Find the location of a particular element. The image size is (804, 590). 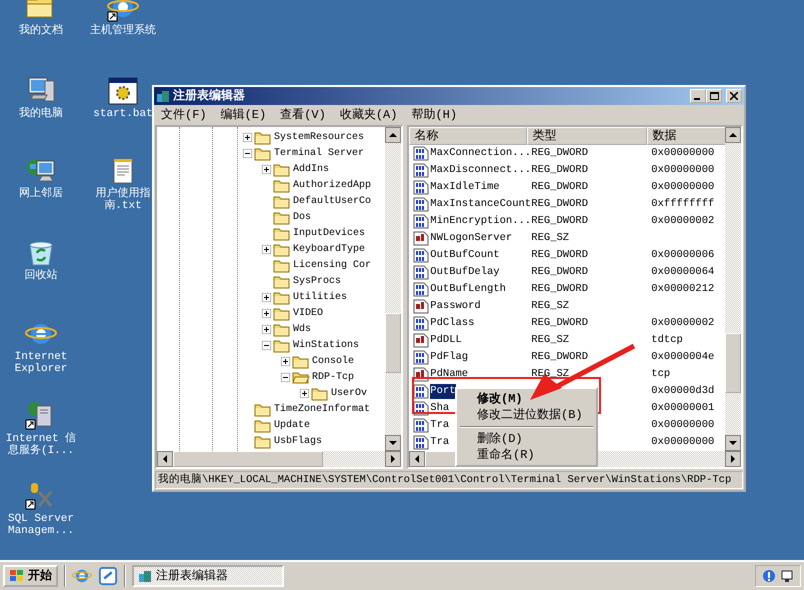

close-button is located at coordinates (734, 96).